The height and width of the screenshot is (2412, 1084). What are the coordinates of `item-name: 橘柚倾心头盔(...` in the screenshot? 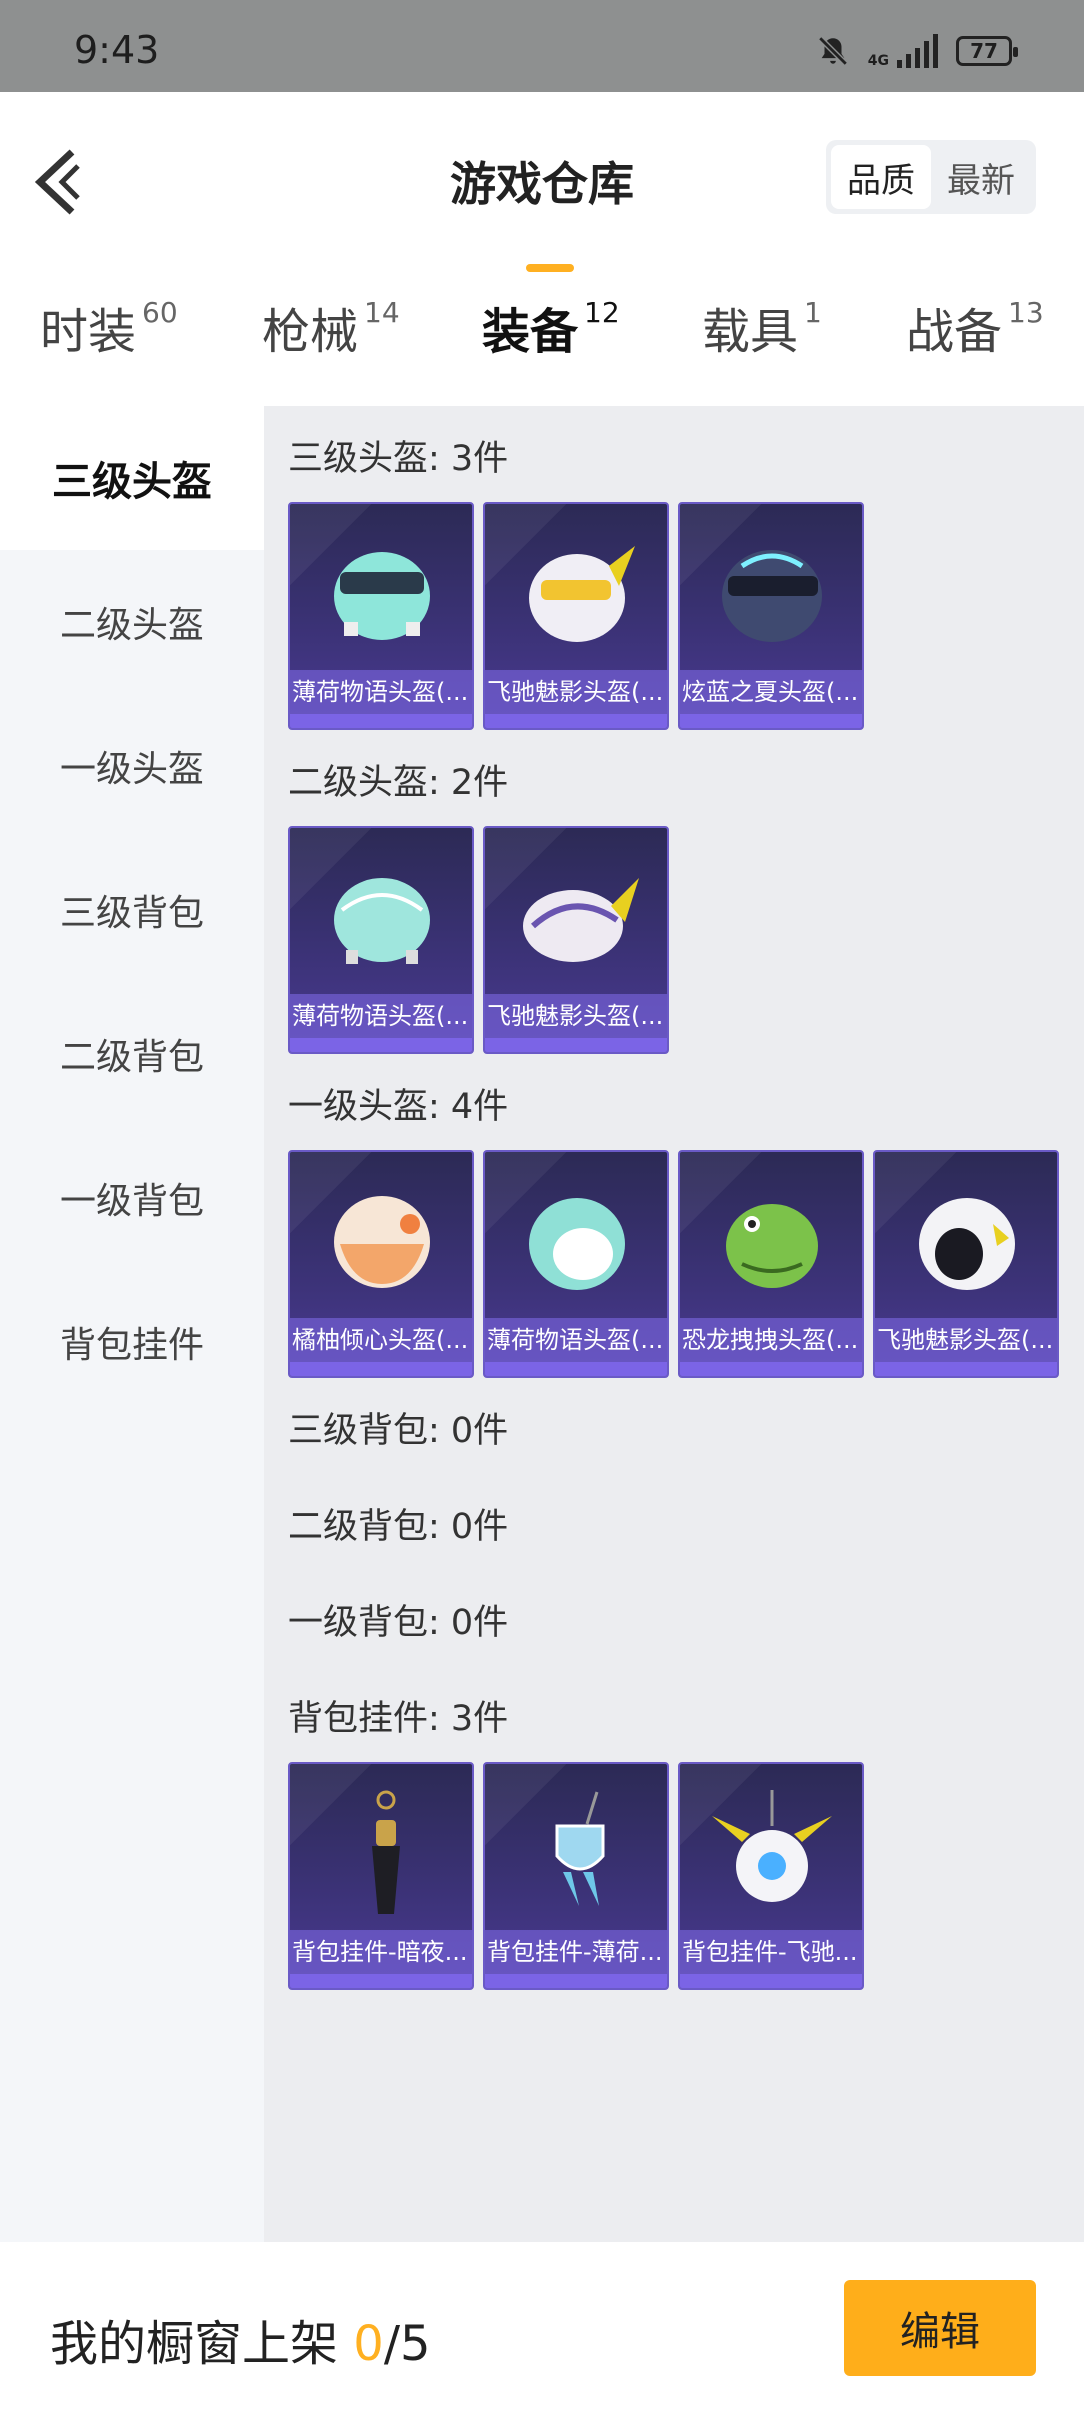 It's located at (381, 1340).